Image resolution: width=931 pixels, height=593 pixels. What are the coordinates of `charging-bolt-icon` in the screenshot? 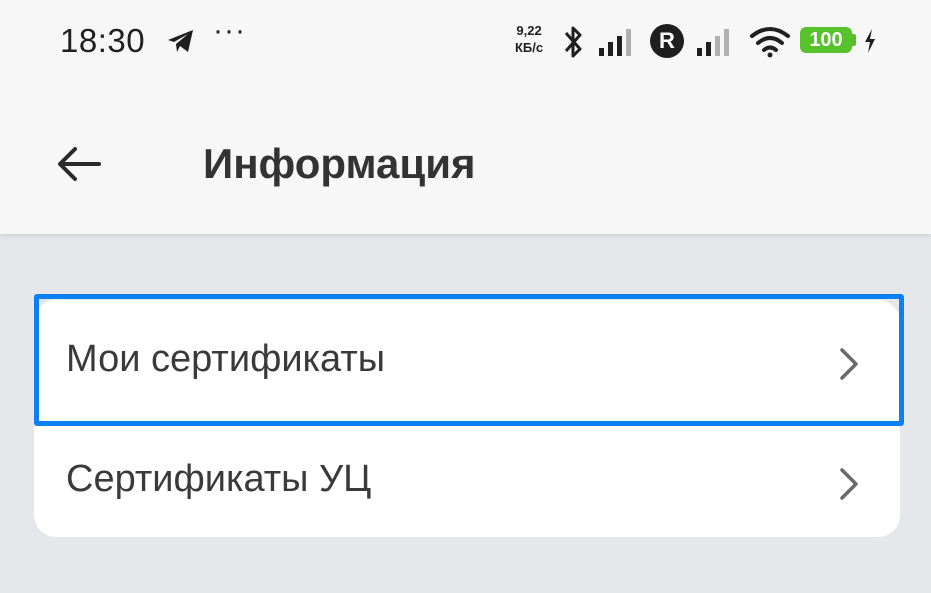 It's located at (870, 41).